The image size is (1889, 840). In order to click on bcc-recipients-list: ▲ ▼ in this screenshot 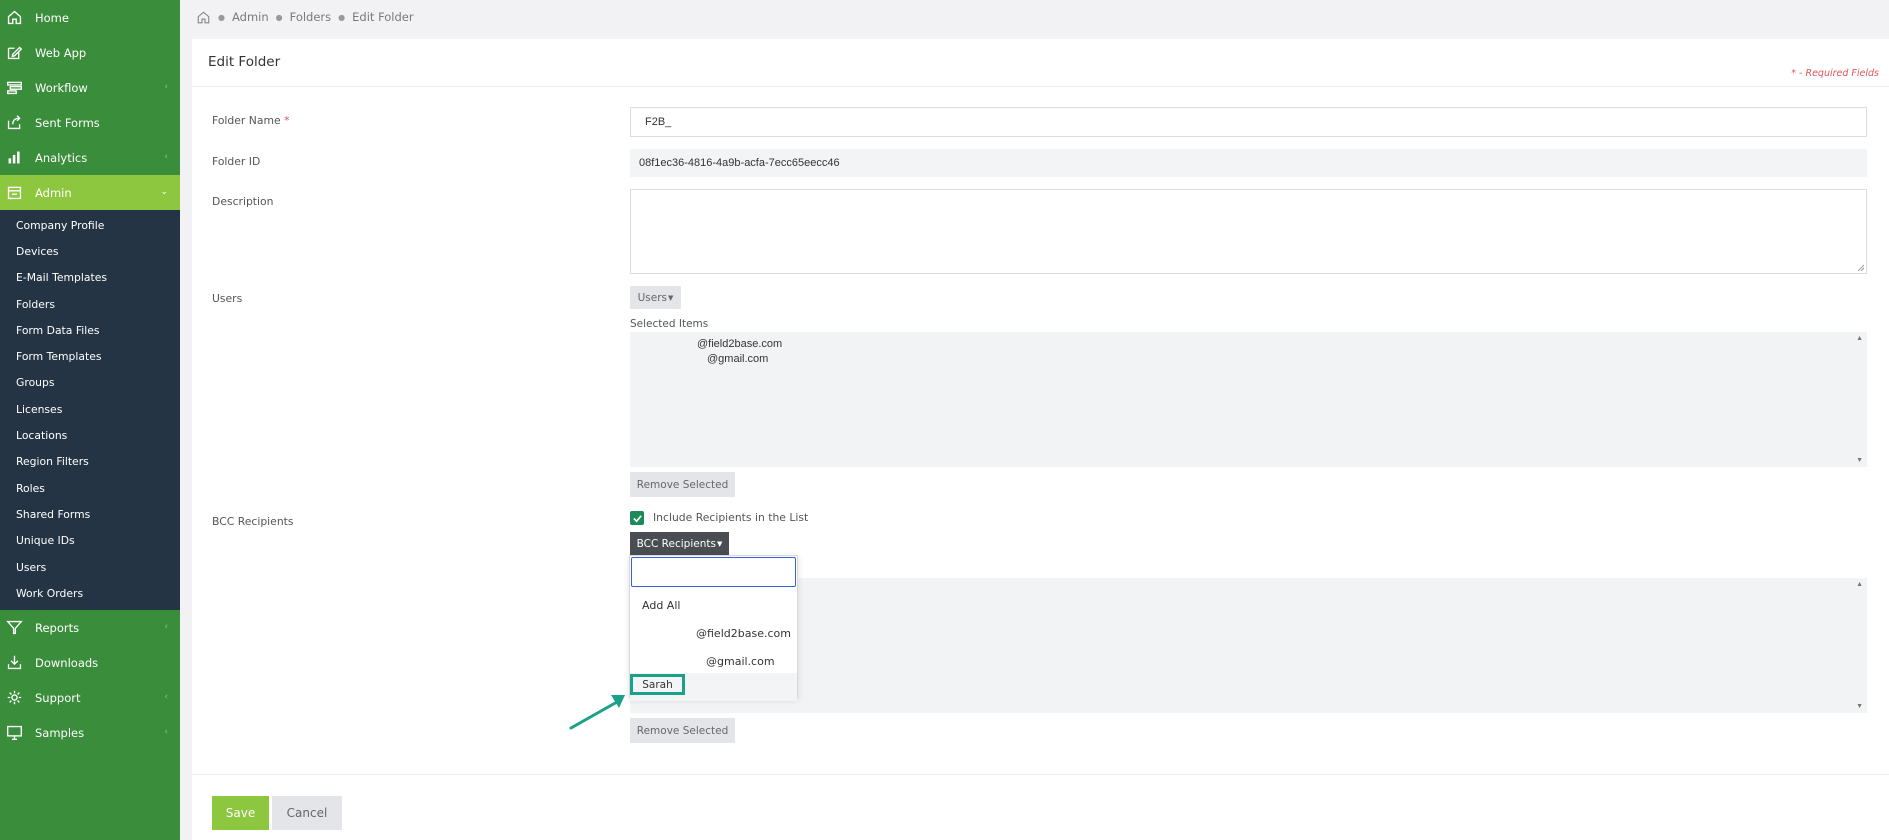, I will do `click(1248, 645)`.